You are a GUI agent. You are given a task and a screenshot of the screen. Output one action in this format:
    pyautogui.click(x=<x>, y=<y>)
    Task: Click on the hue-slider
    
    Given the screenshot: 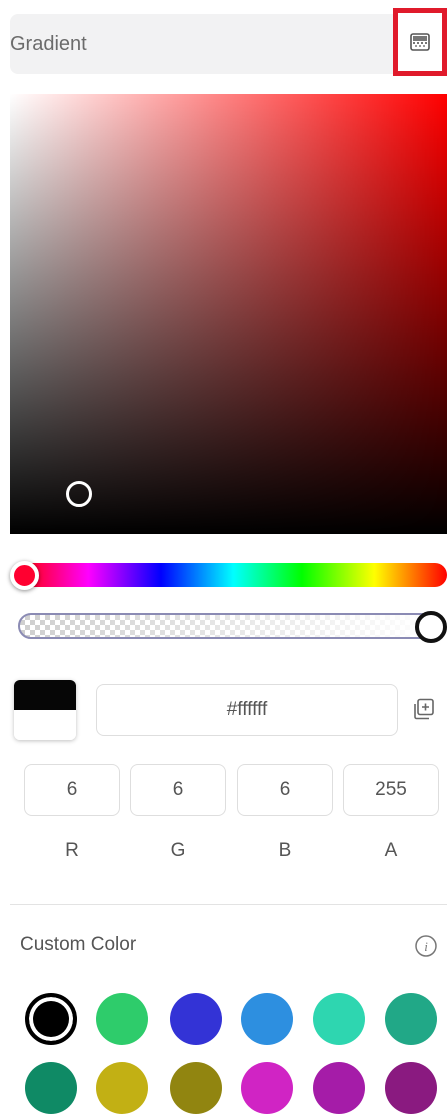 What is the action you would take?
    pyautogui.click(x=233, y=575)
    